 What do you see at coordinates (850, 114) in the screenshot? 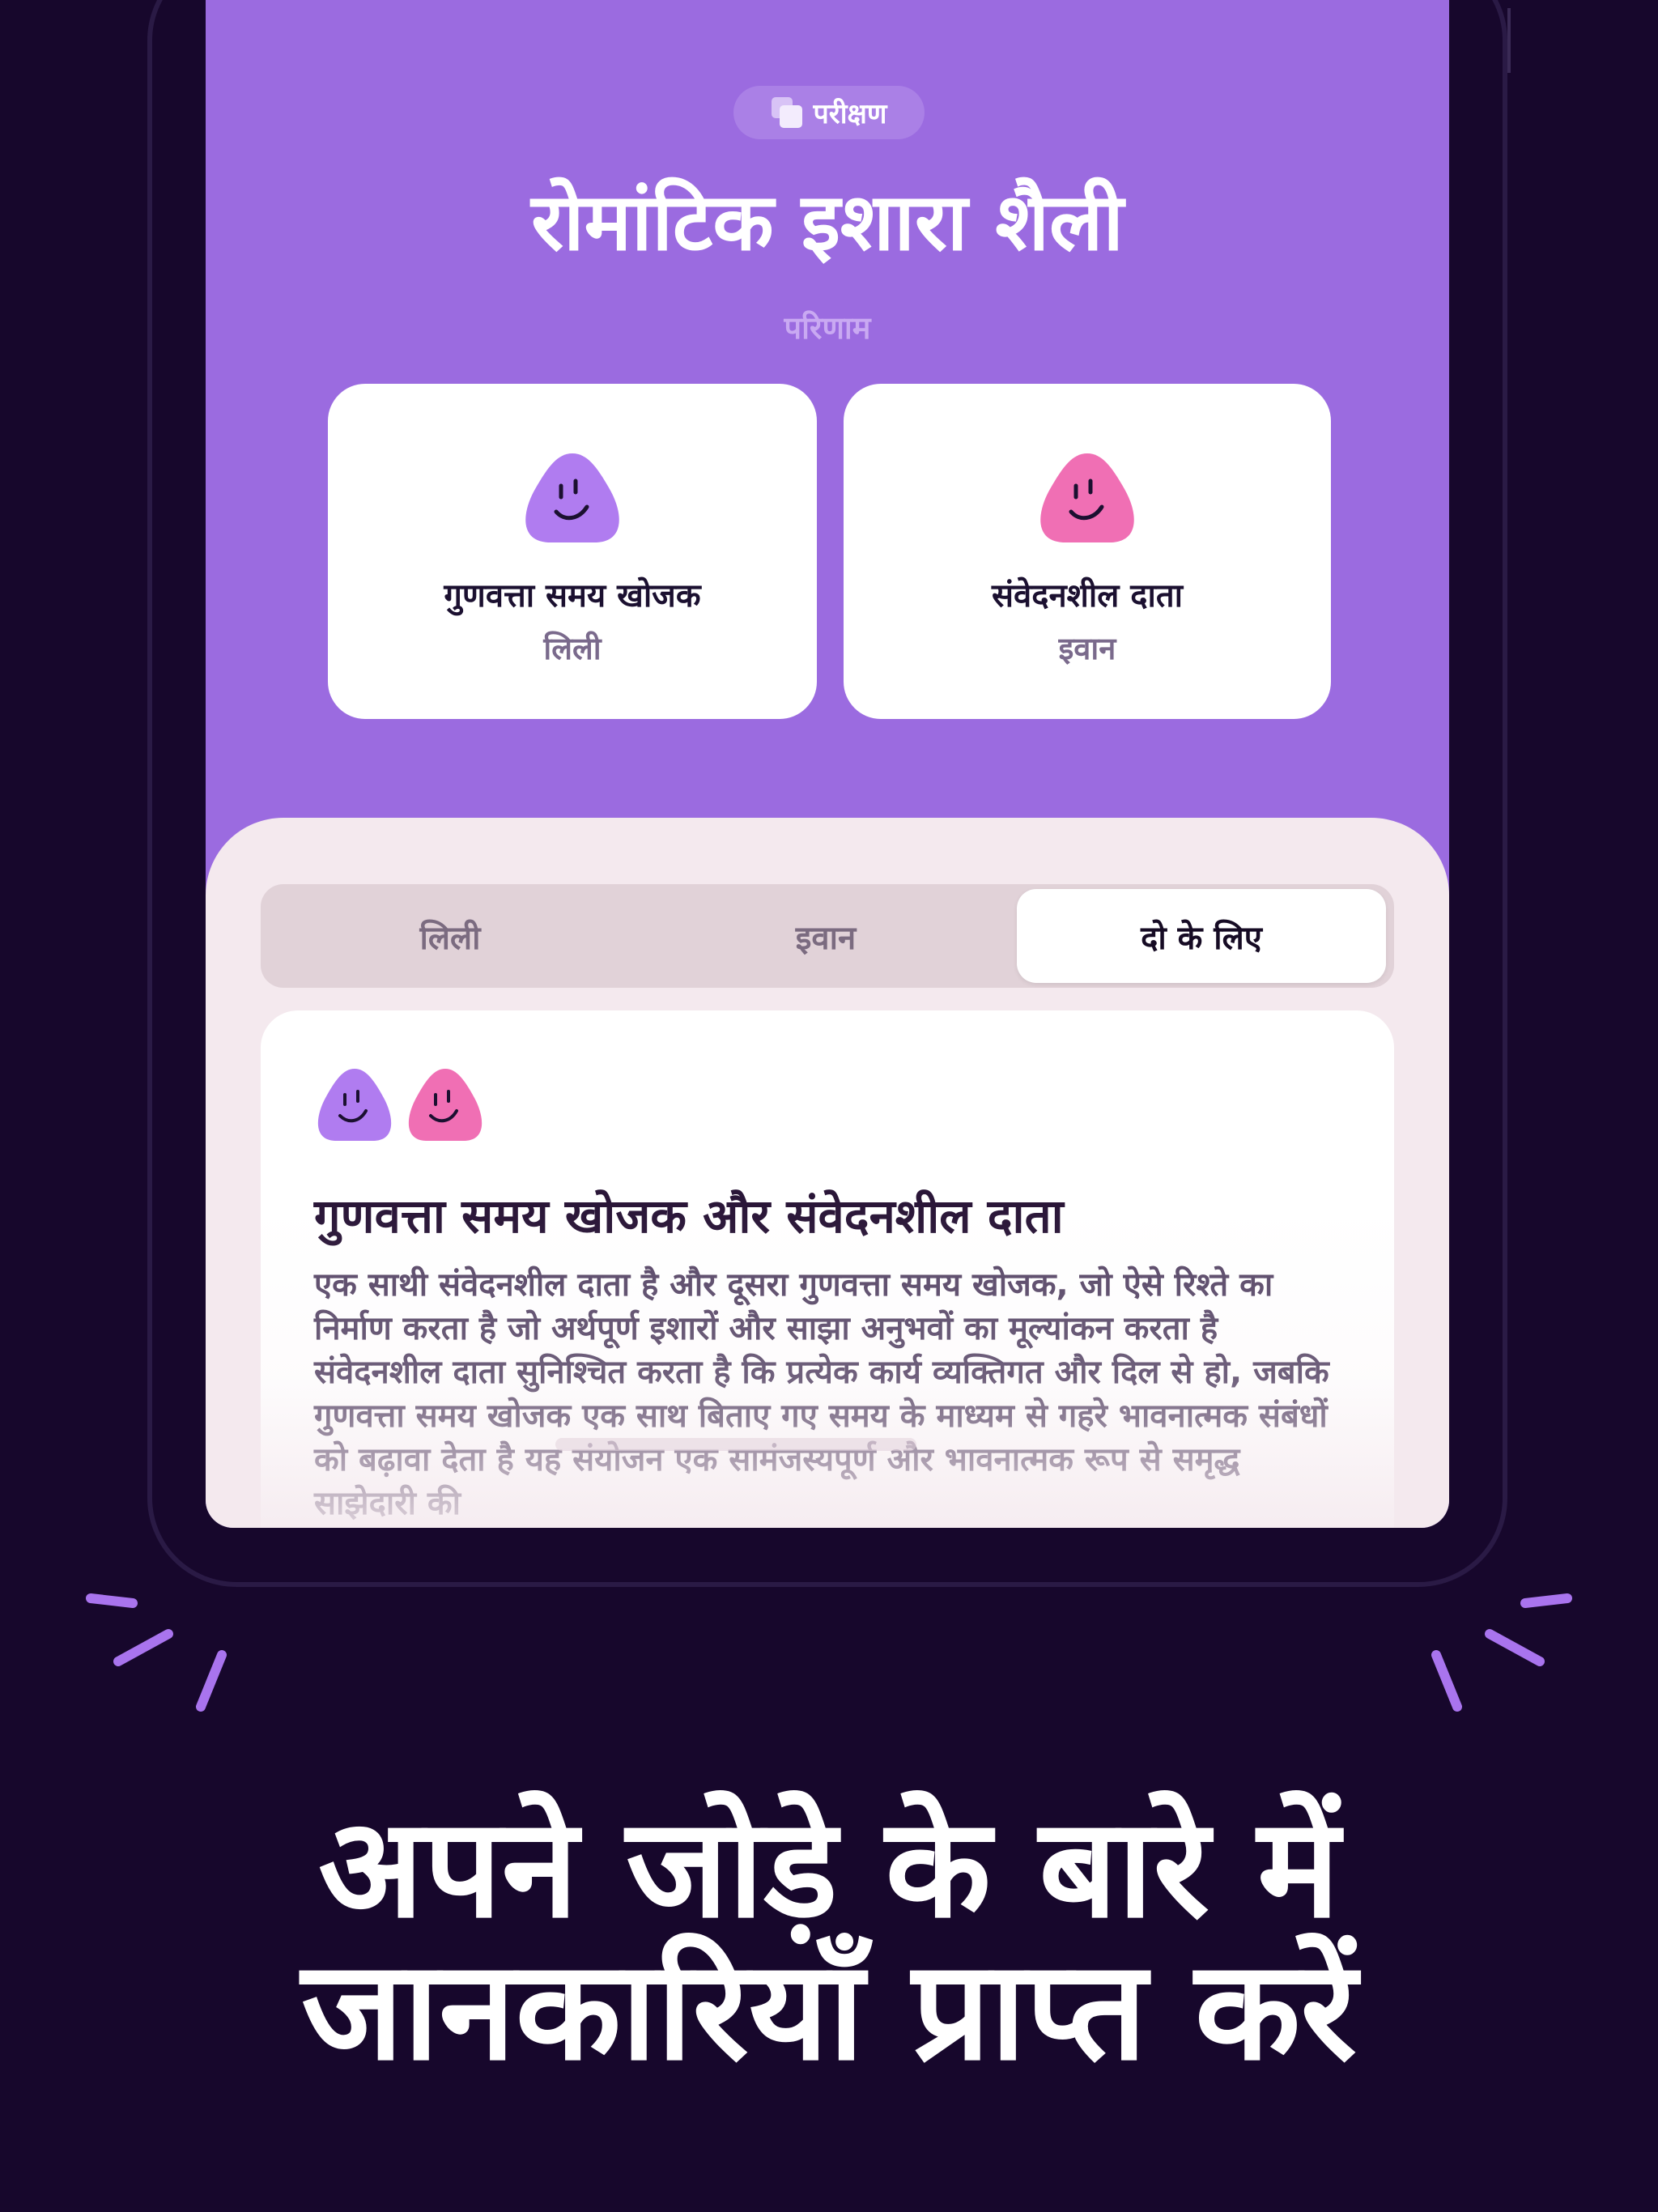
I see `quiz-badge-label: परीक्षण` at bounding box center [850, 114].